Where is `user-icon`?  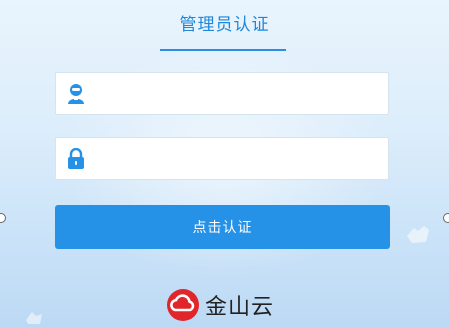 user-icon is located at coordinates (76, 94).